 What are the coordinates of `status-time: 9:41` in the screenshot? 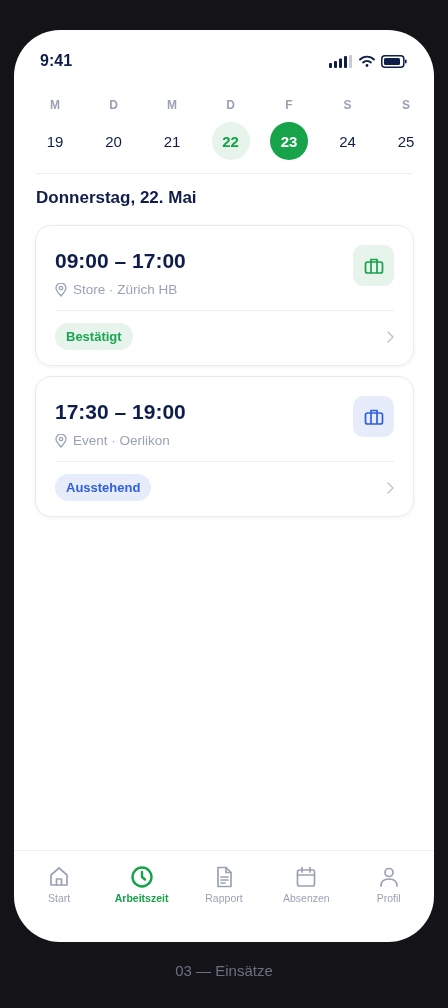 It's located at (56, 61).